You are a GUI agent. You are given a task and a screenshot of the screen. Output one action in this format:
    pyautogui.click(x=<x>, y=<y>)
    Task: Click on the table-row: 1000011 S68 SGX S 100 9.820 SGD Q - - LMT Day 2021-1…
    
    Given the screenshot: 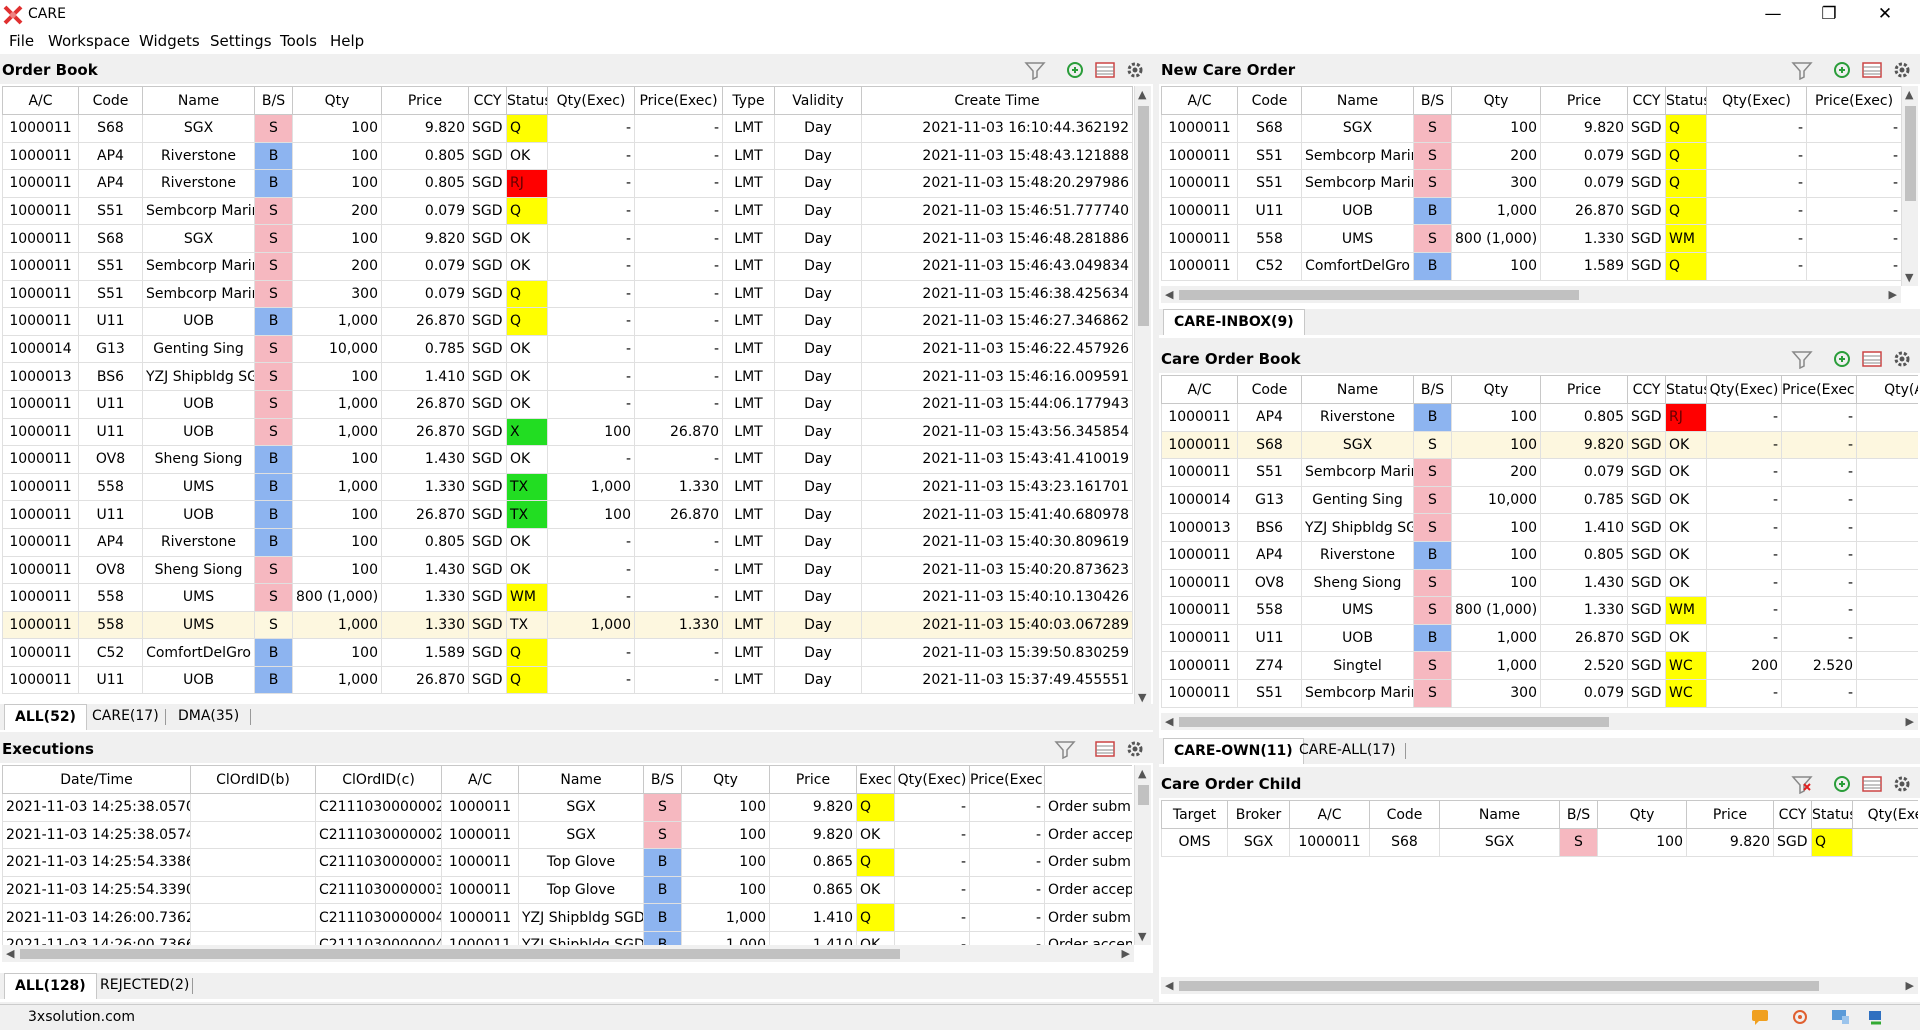 What is the action you would take?
    pyautogui.click(x=567, y=128)
    